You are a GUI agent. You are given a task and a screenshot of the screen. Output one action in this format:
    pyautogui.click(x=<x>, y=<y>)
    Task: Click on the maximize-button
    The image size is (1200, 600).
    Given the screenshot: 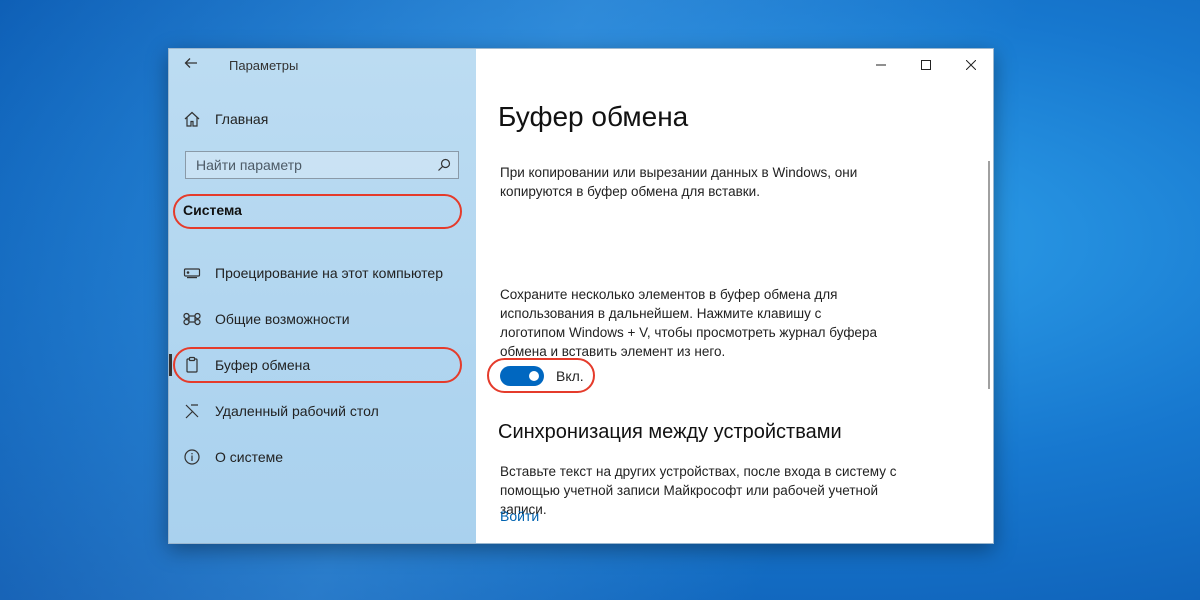 What is the action you would take?
    pyautogui.click(x=925, y=65)
    